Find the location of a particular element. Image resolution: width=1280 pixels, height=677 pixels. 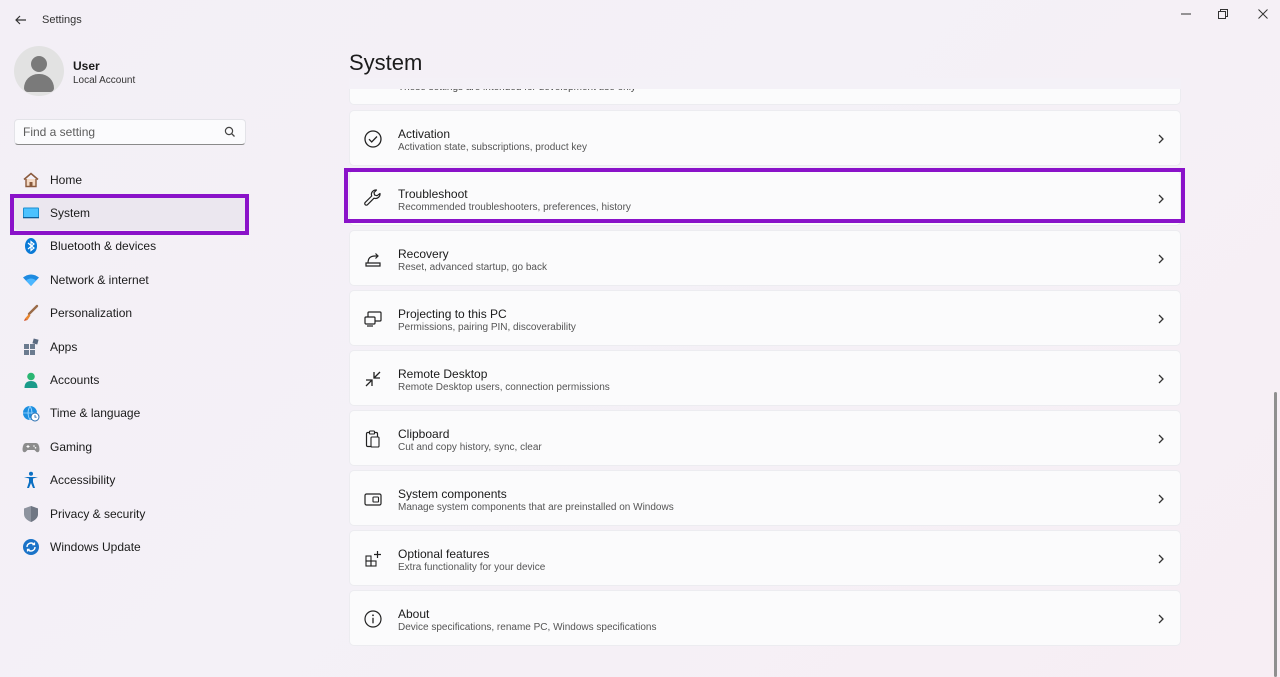

sidebar-item-accounts: Accounts is located at coordinates (130, 379).